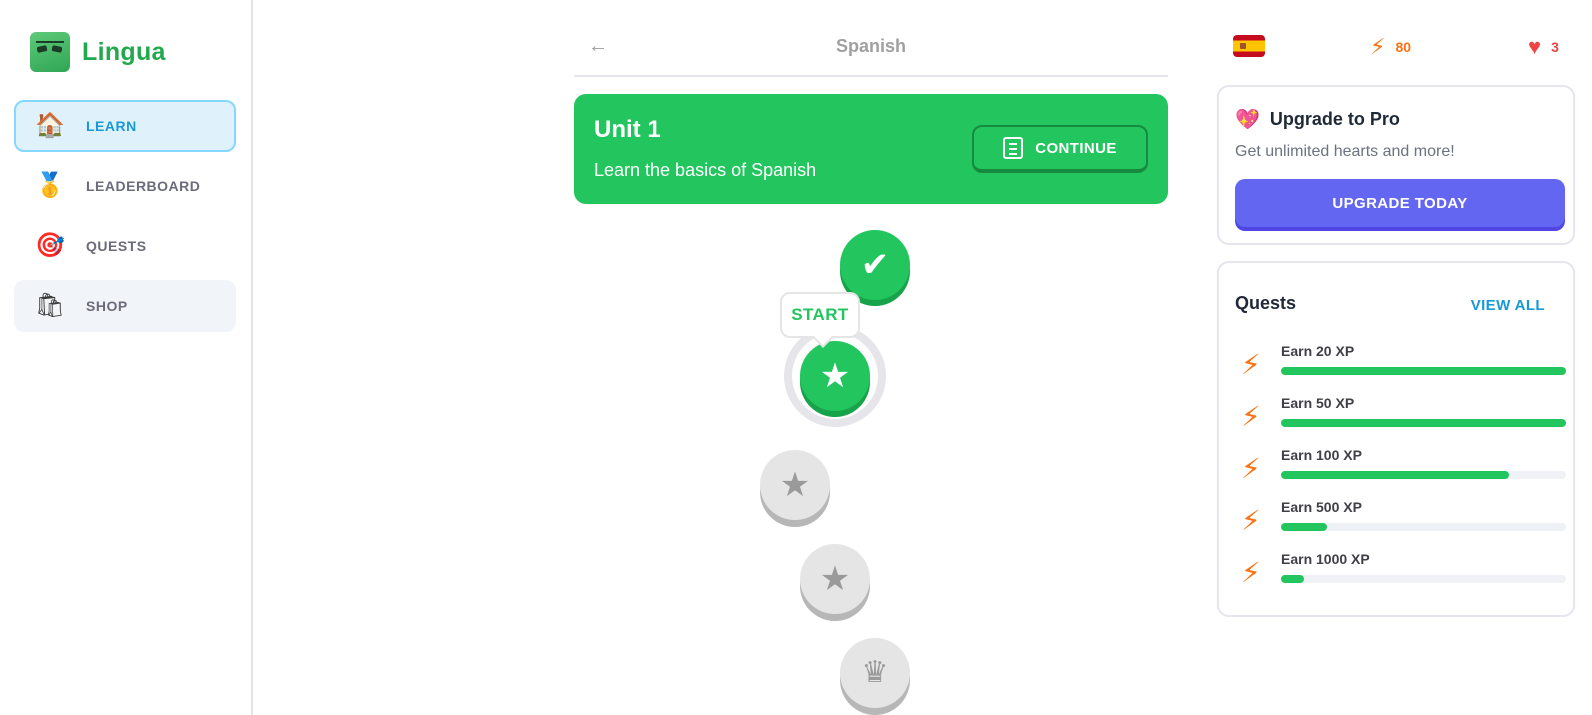  What do you see at coordinates (1321, 507) in the screenshot?
I see `quest-label: Earn 500 XP` at bounding box center [1321, 507].